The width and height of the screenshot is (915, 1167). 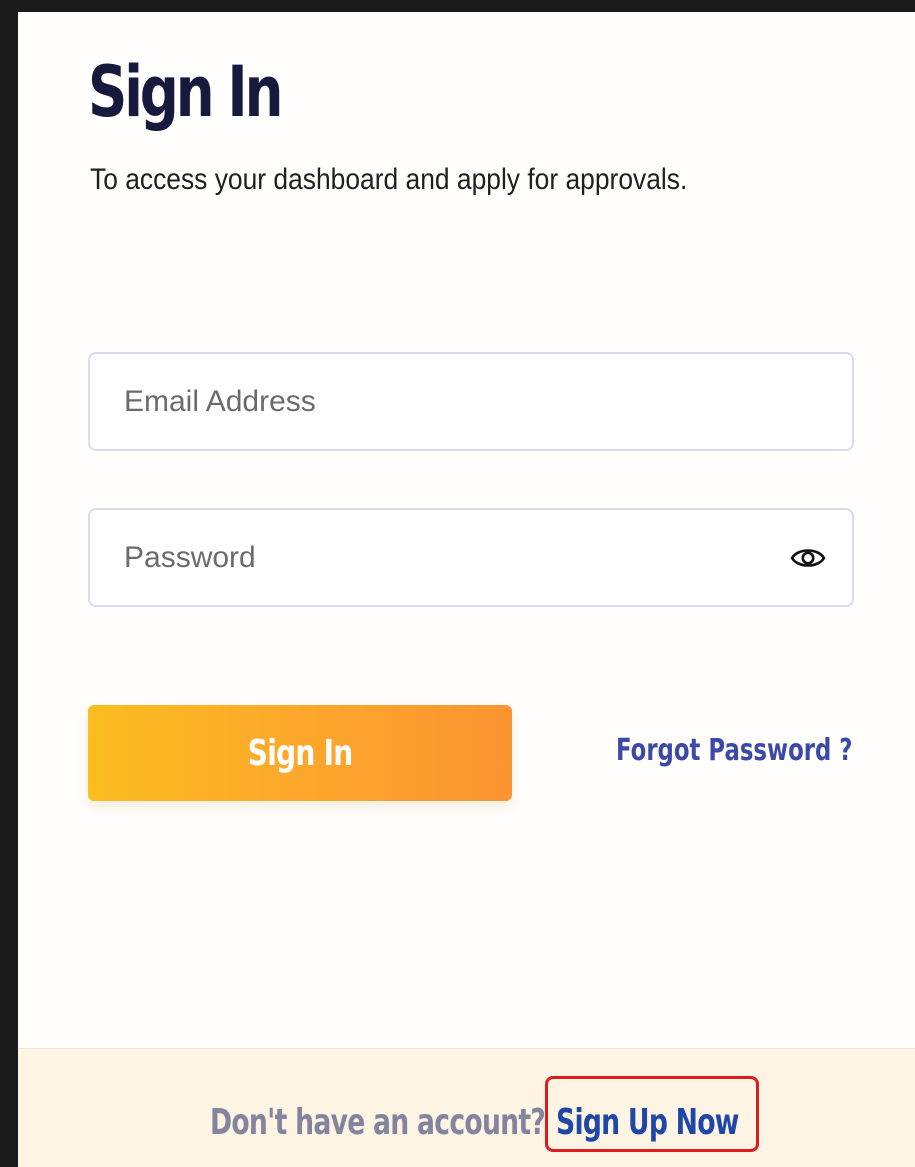 I want to click on signup-prompt: Don't have an account?, so click(x=378, y=1122).